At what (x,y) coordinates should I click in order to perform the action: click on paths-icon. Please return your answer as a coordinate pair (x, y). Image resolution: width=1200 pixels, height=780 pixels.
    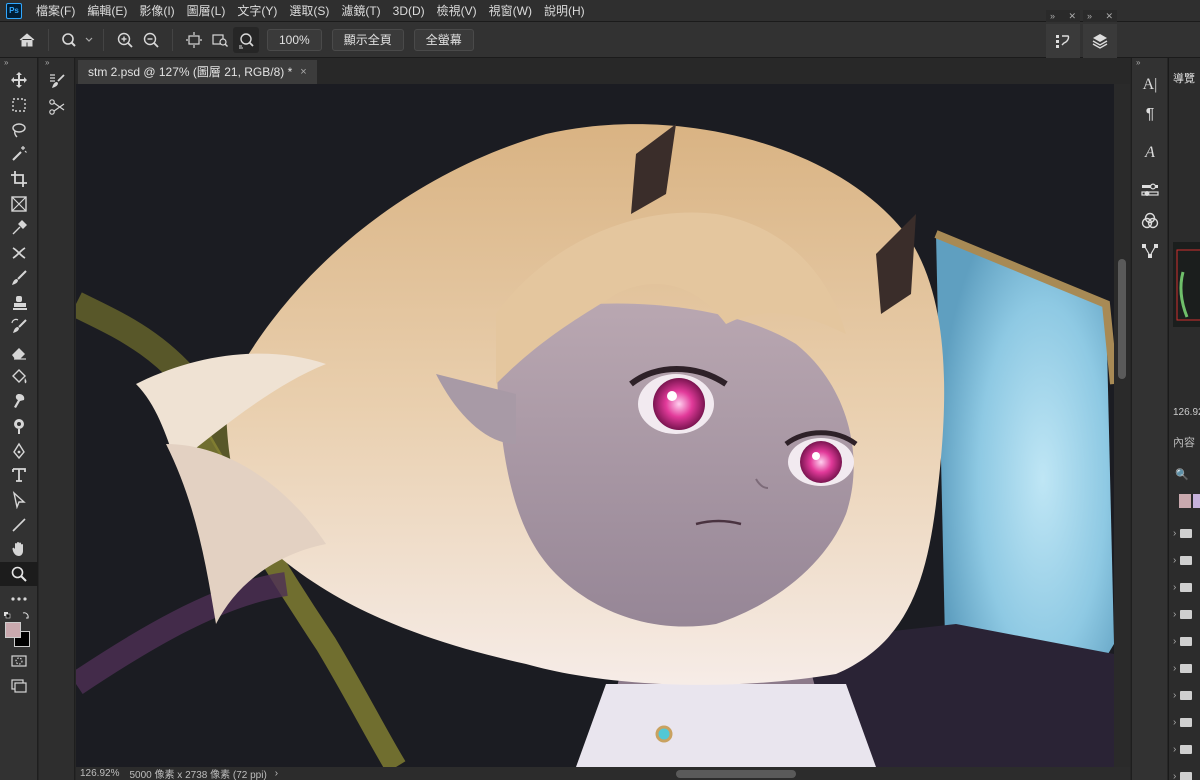
    Looking at the image, I should click on (1150, 251).